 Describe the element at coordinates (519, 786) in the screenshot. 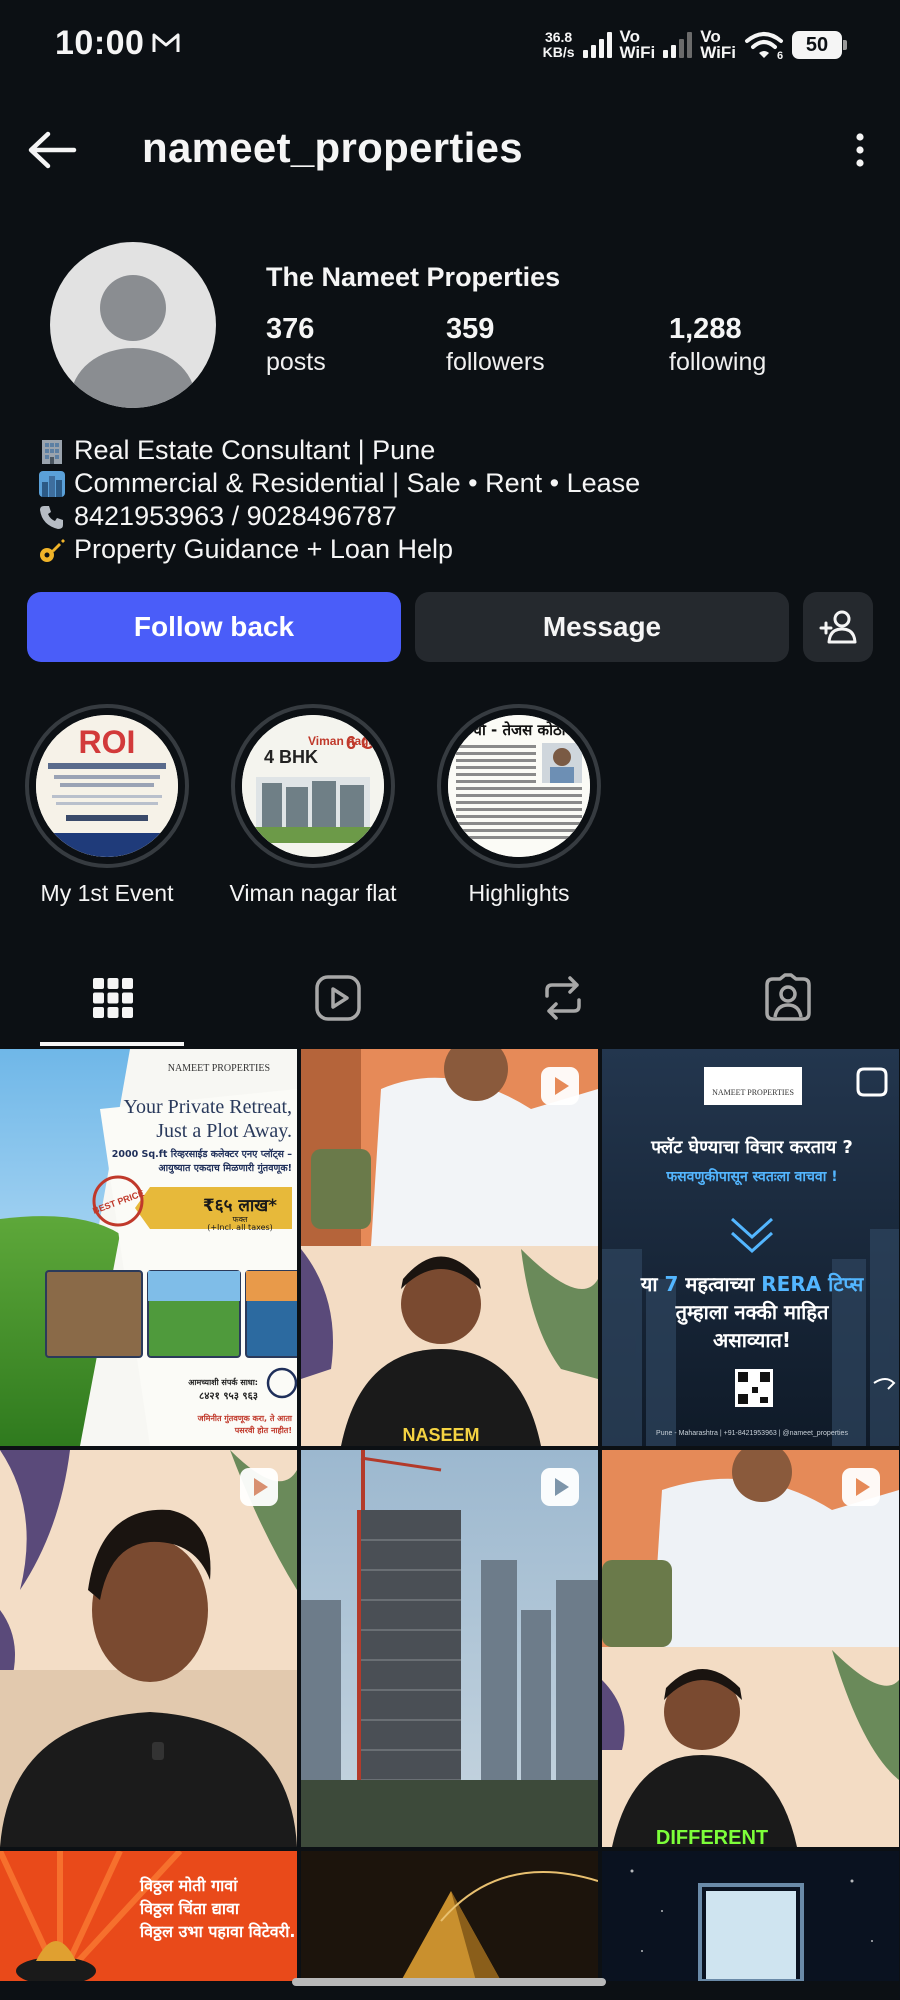

I see `highlight-cover: र्चा - तेजस कोठा` at that location.